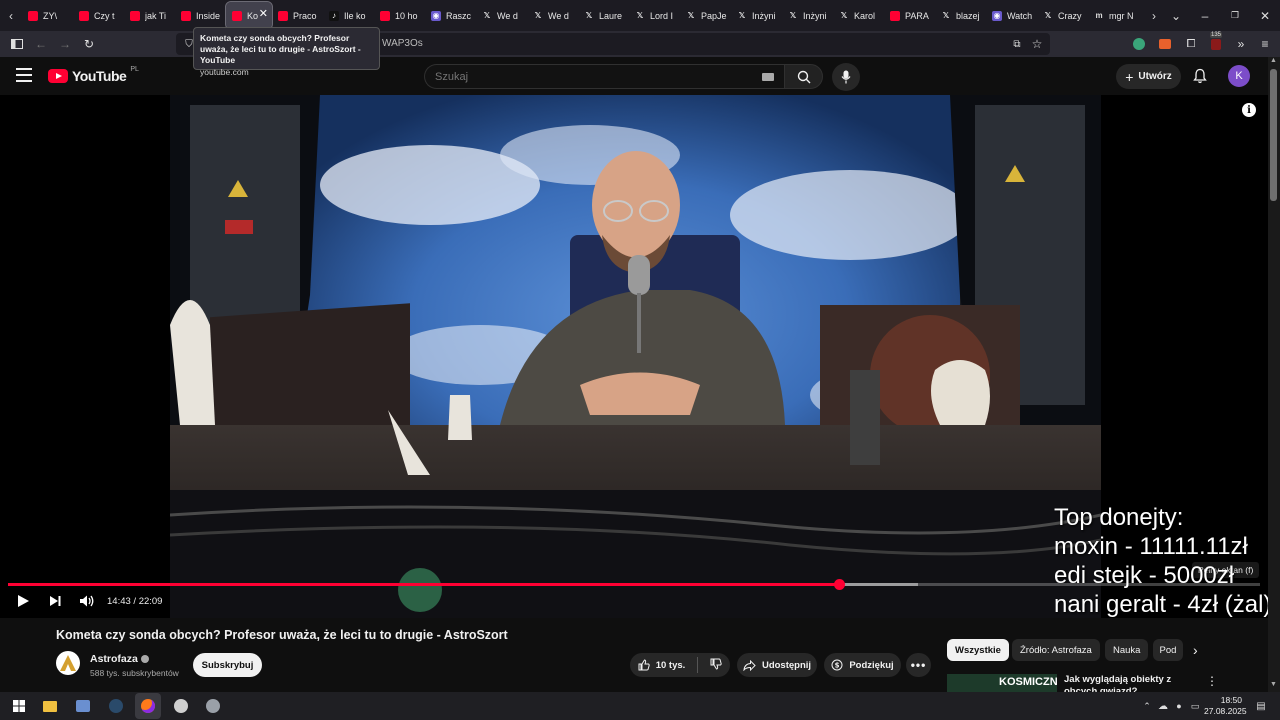 The height and width of the screenshot is (720, 1280). I want to click on tab: ♪ Ile ko, so click(348, 15).